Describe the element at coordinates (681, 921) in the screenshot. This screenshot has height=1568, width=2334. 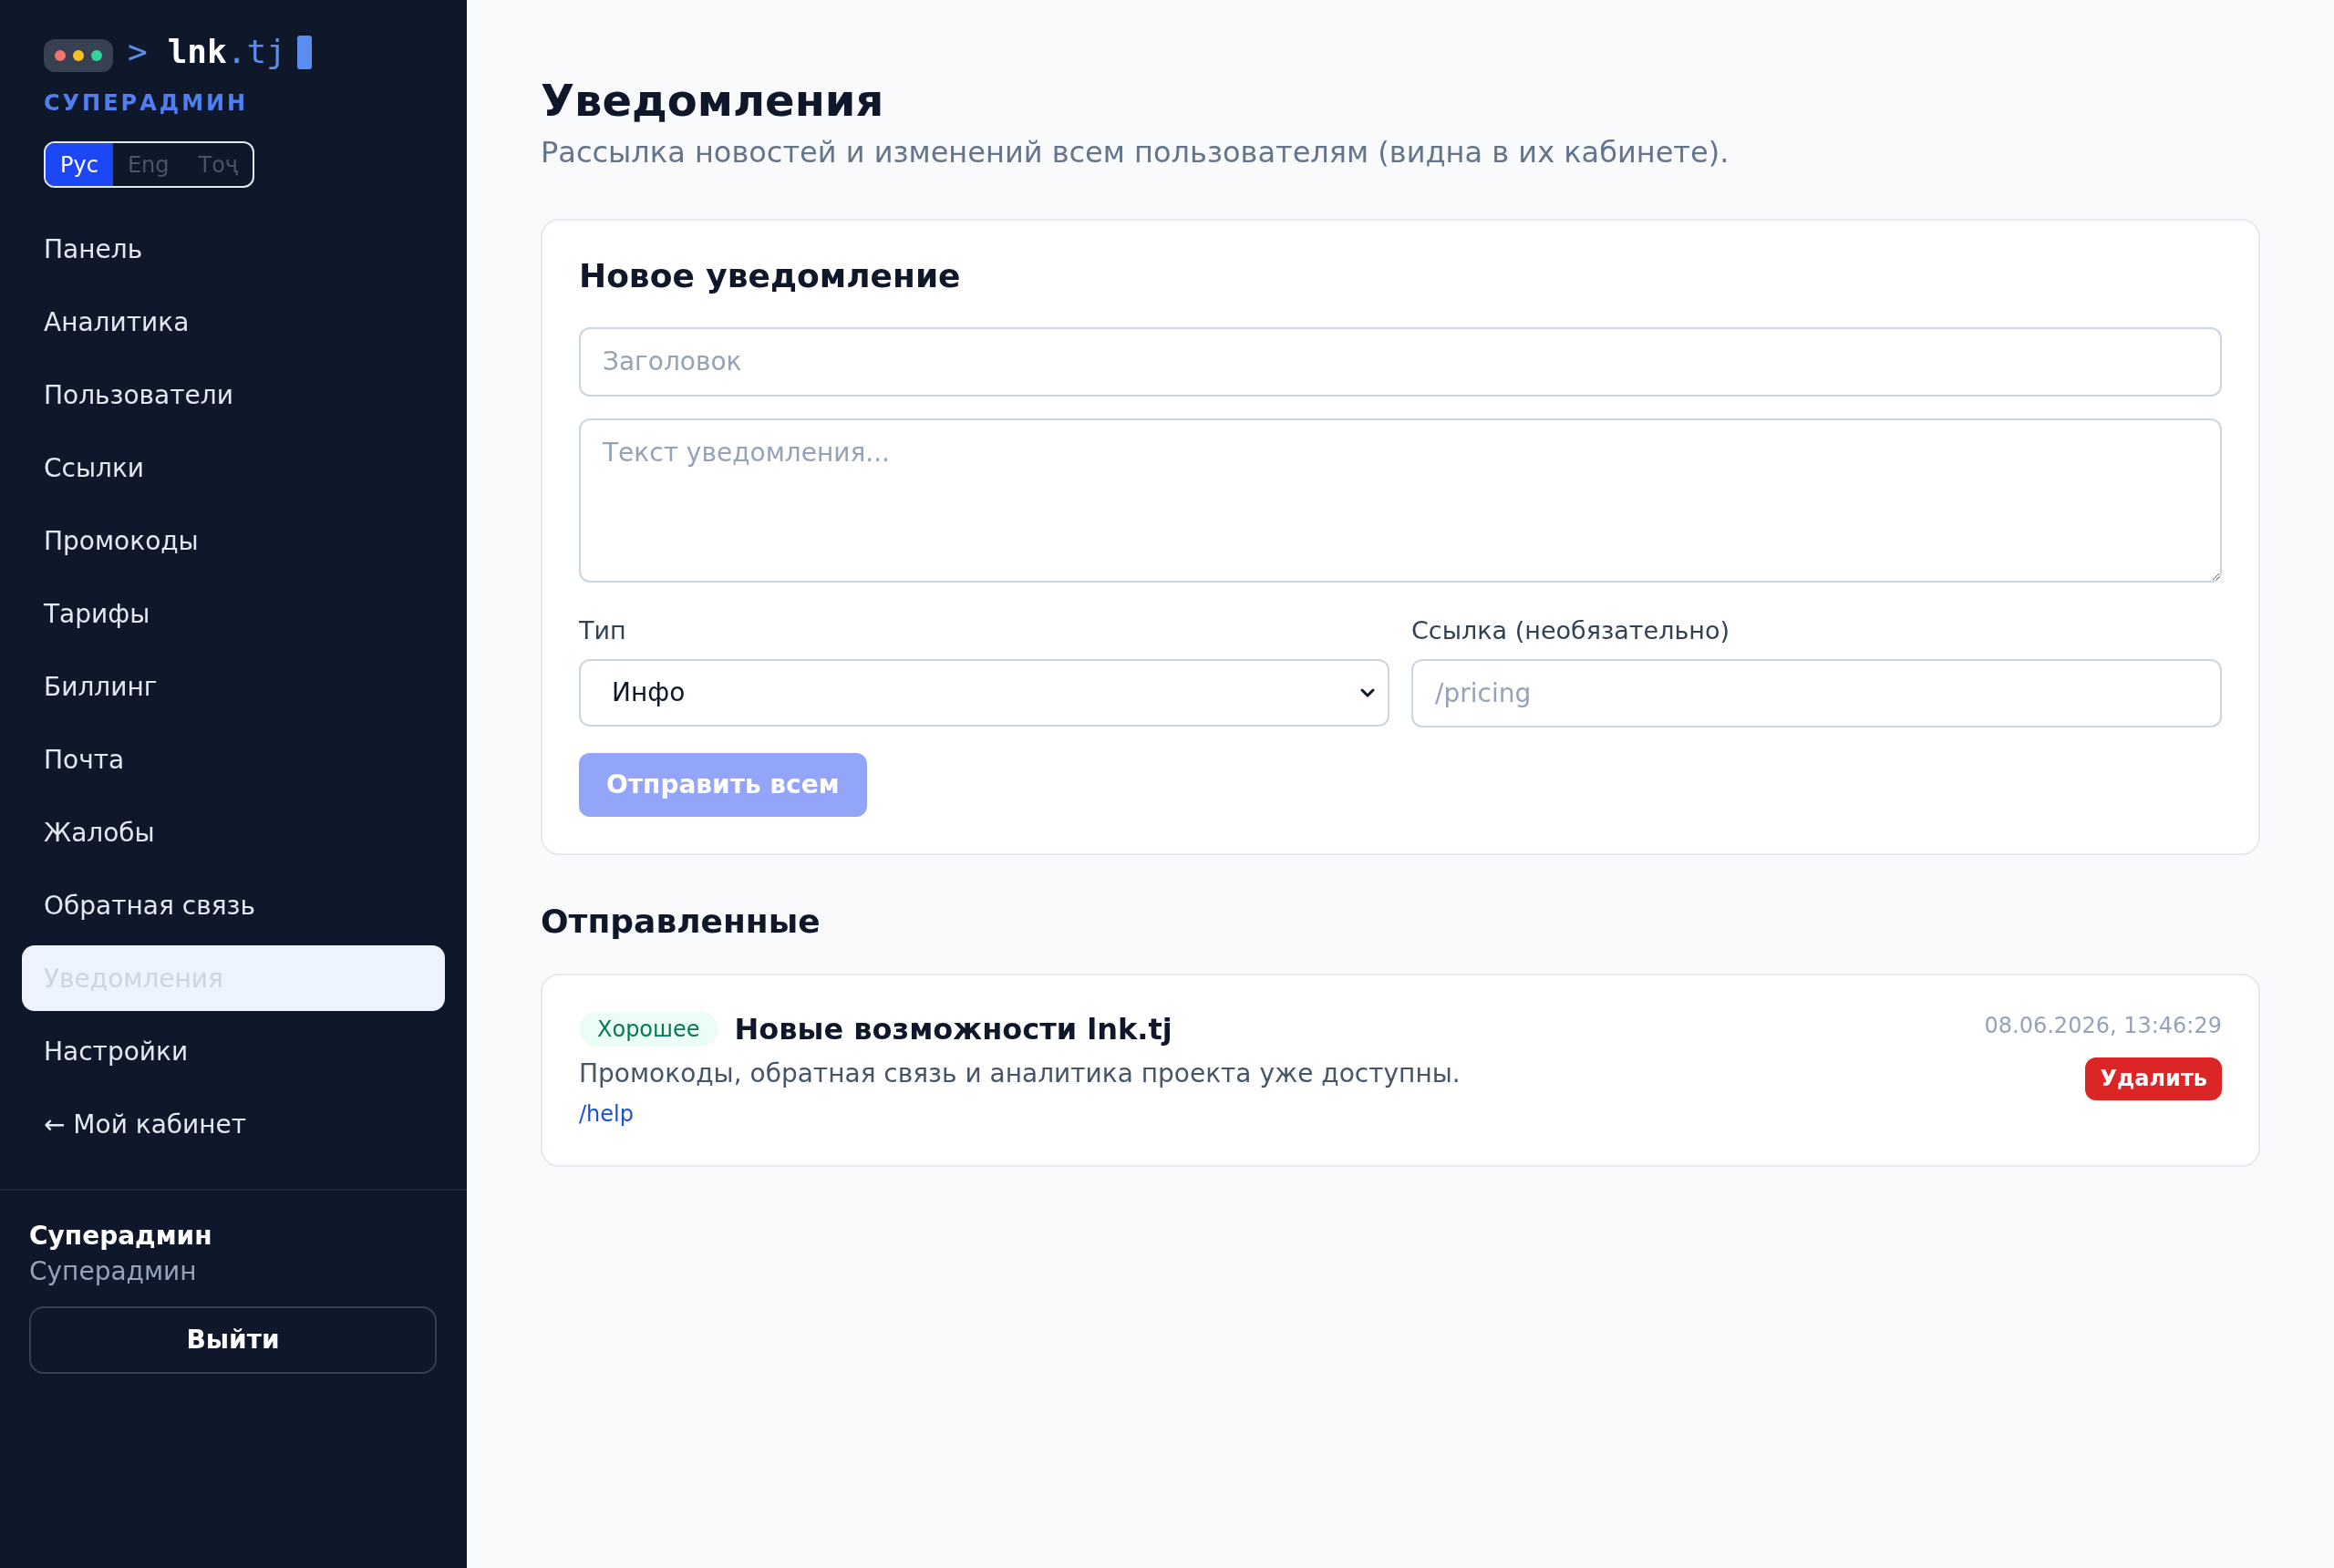
I see `section-title: Отправленные` at that location.